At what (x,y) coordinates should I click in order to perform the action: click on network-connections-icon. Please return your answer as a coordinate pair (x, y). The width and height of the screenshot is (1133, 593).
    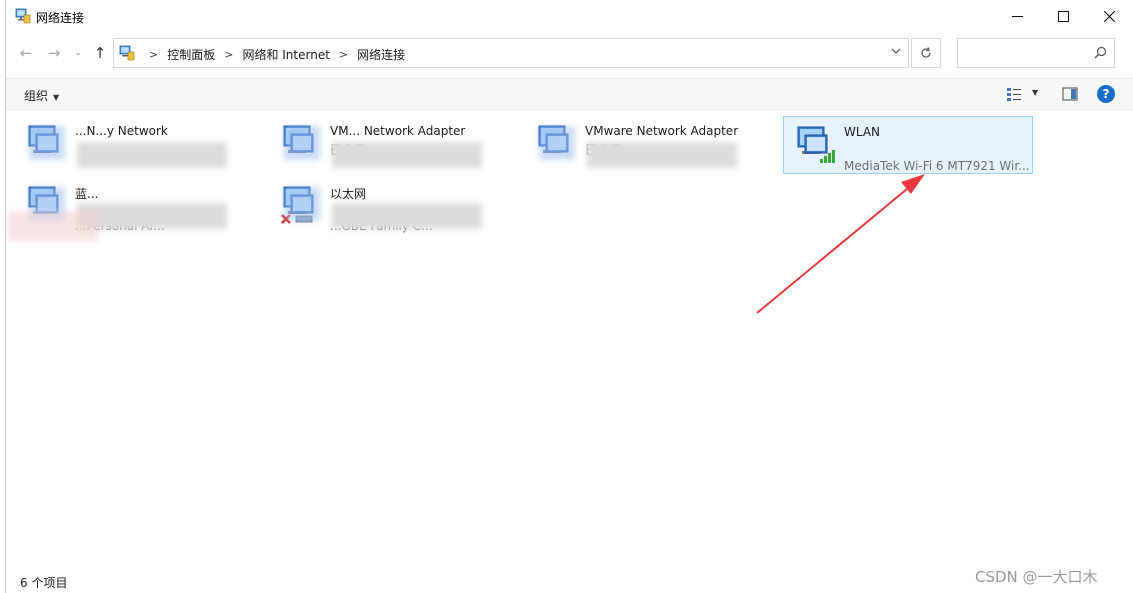
    Looking at the image, I should click on (23, 16).